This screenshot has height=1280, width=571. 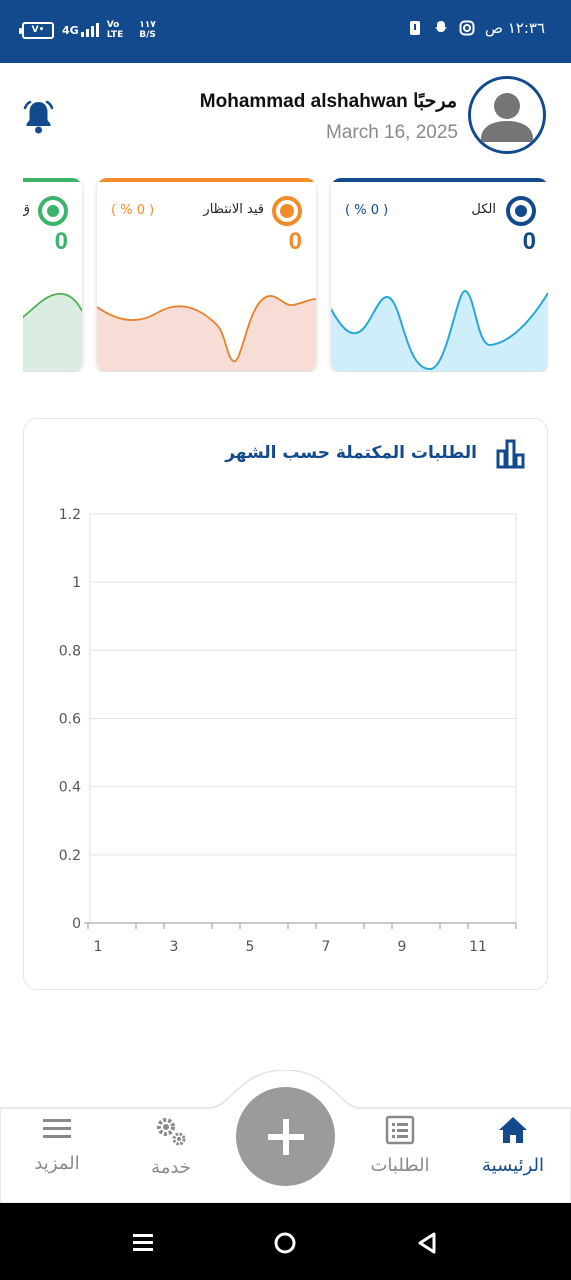 I want to click on card-all-count: 0, so click(x=529, y=241).